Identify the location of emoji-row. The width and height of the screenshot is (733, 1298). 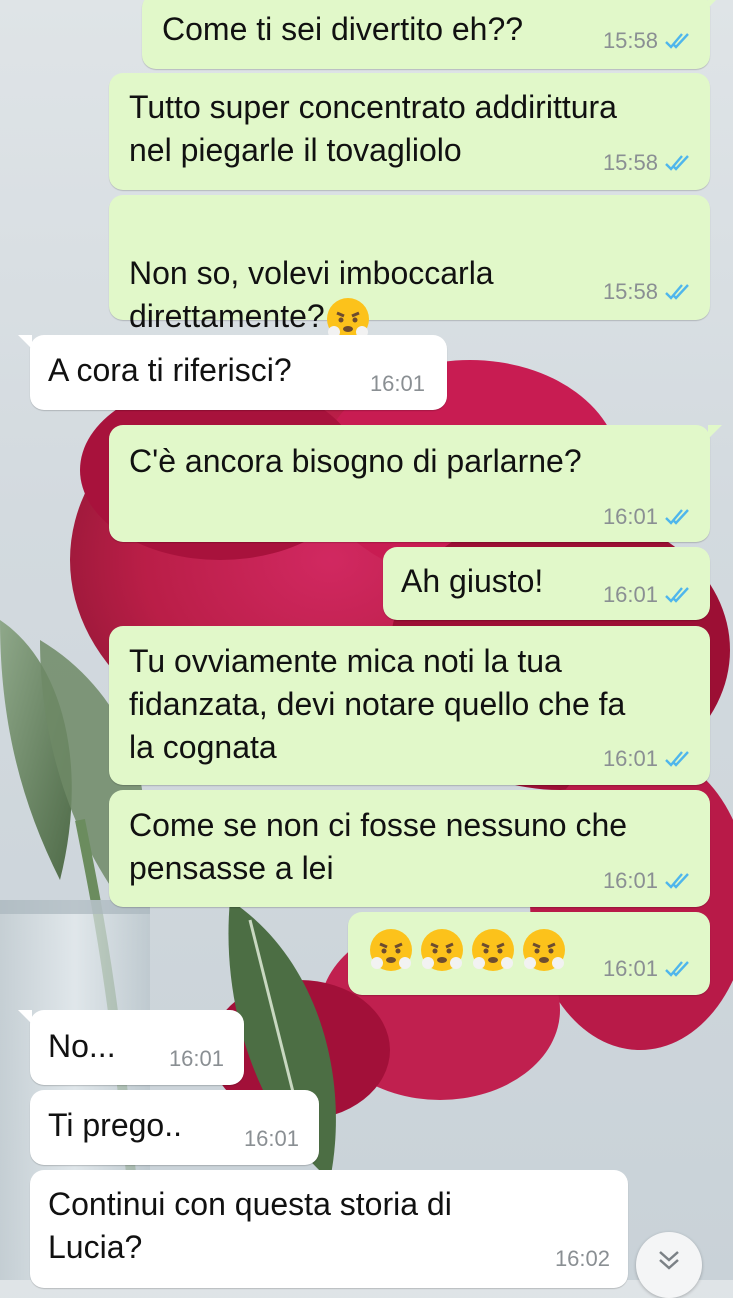
(467, 950).